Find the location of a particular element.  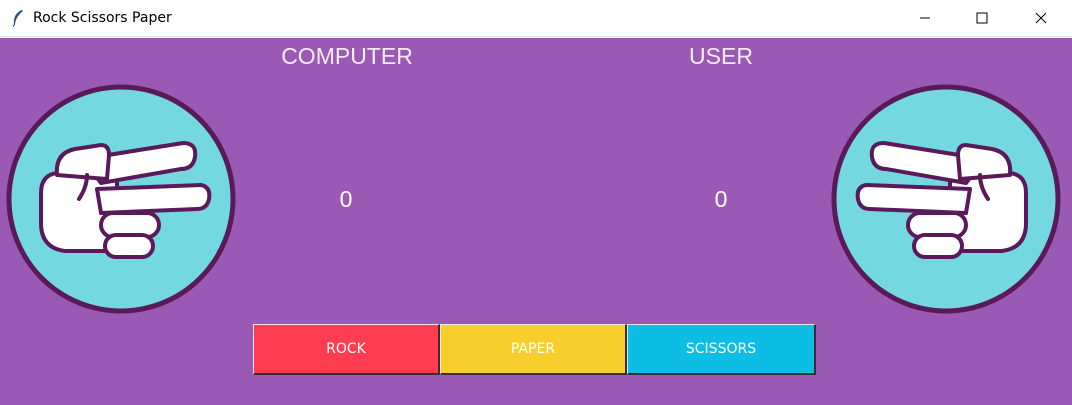

minimize-icon is located at coordinates (925, 18).